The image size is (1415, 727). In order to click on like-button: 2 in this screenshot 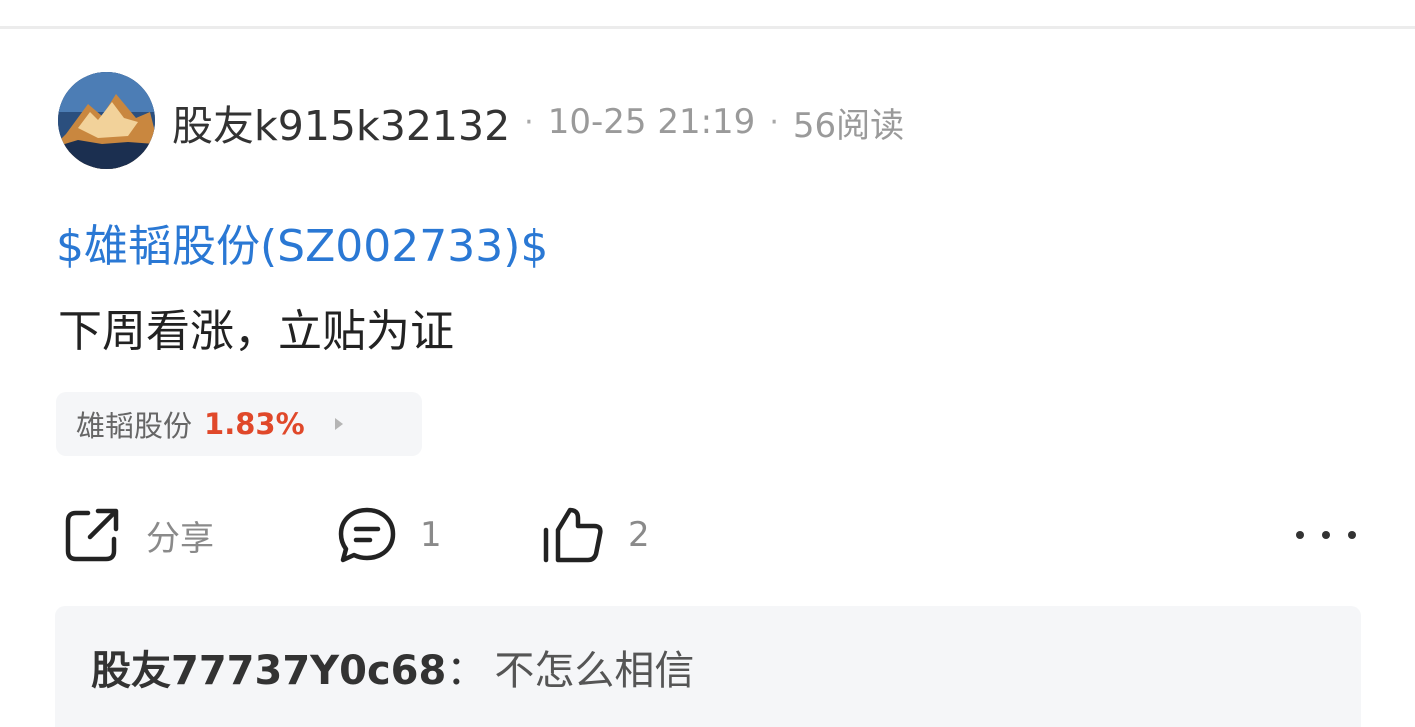, I will do `click(595, 535)`.